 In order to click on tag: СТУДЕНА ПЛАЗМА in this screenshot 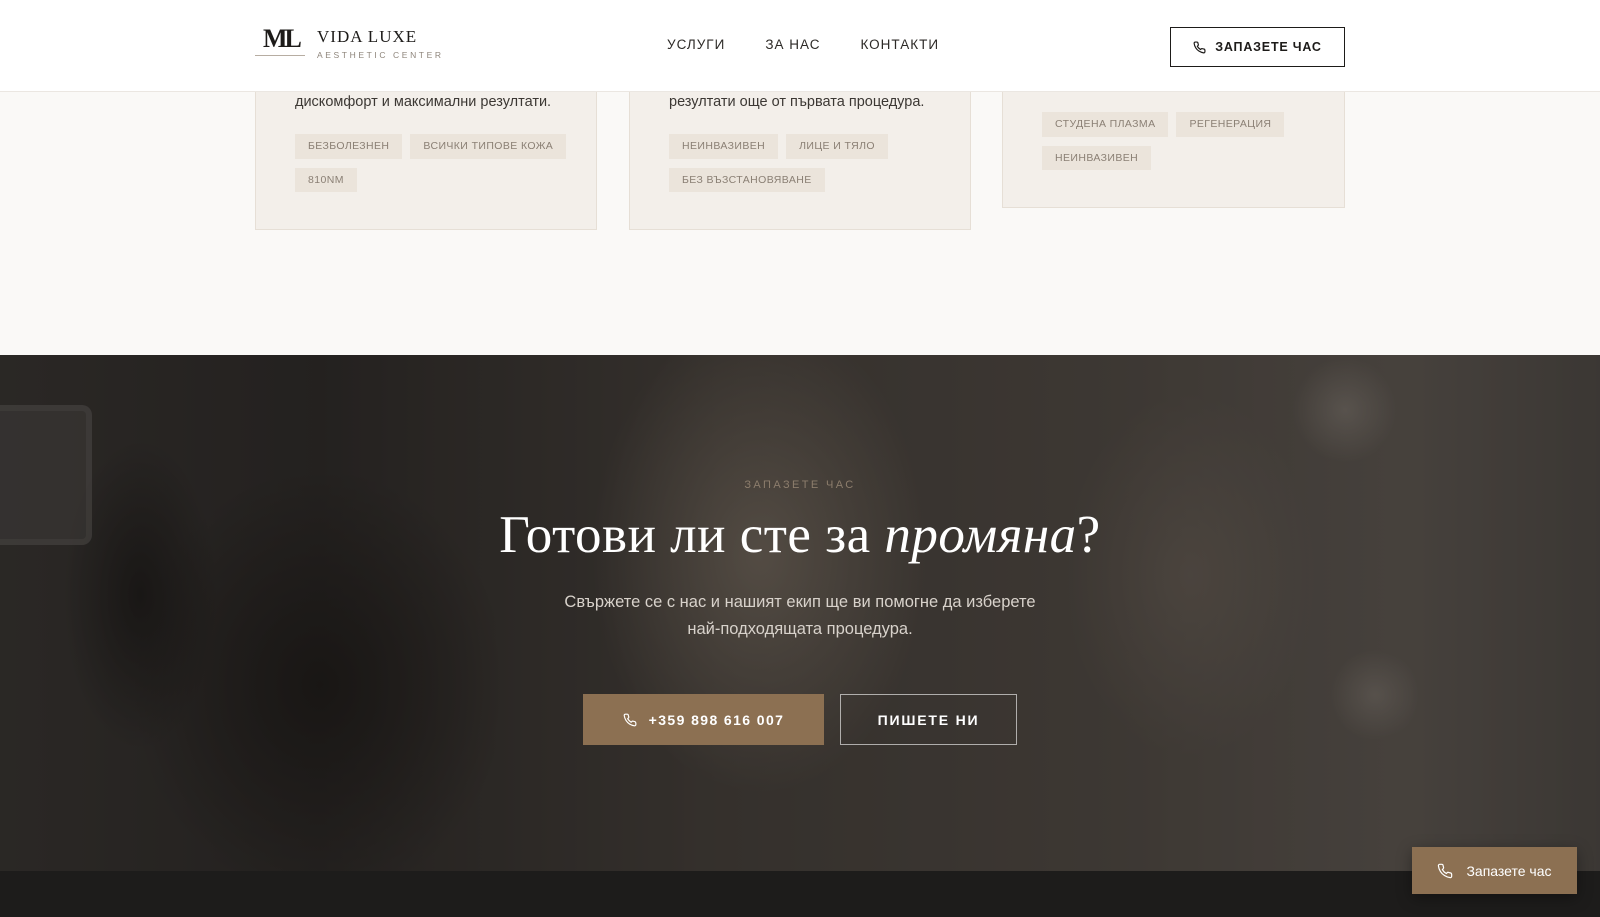, I will do `click(1105, 124)`.